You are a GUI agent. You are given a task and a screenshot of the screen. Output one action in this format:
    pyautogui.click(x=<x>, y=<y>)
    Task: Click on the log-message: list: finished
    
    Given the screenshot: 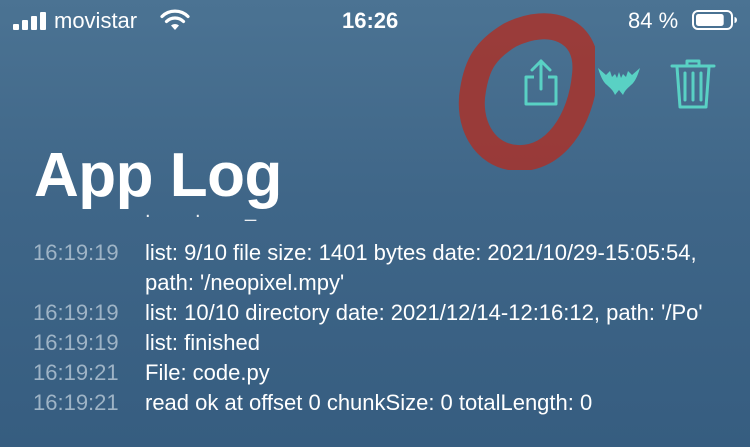 What is the action you would take?
    pyautogui.click(x=202, y=342)
    